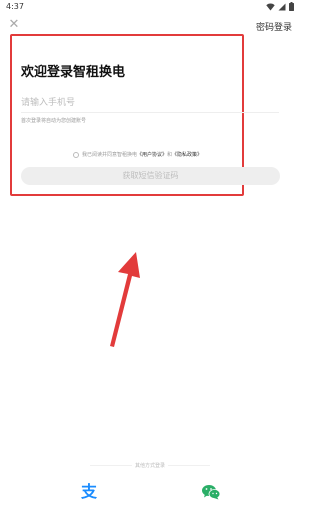 Image resolution: width=320 pixels, height=532 pixels. I want to click on close-icon: ✕, so click(14, 24).